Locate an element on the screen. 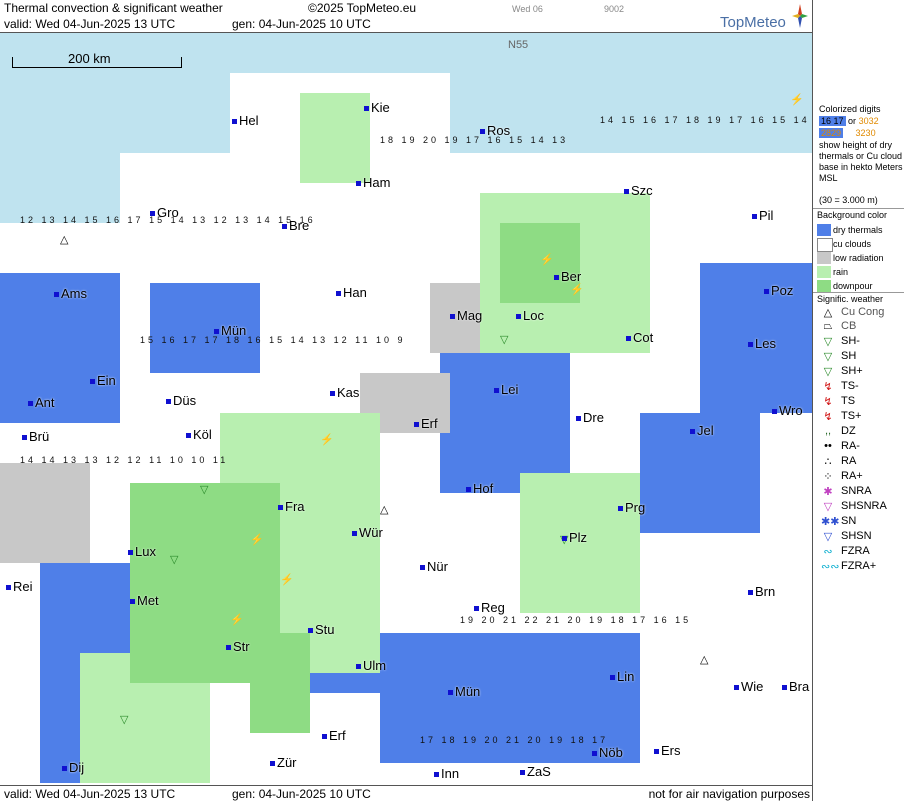 This screenshot has width=904, height=802. map-title: Thermal convection & significant weather is located at coordinates (113, 8).